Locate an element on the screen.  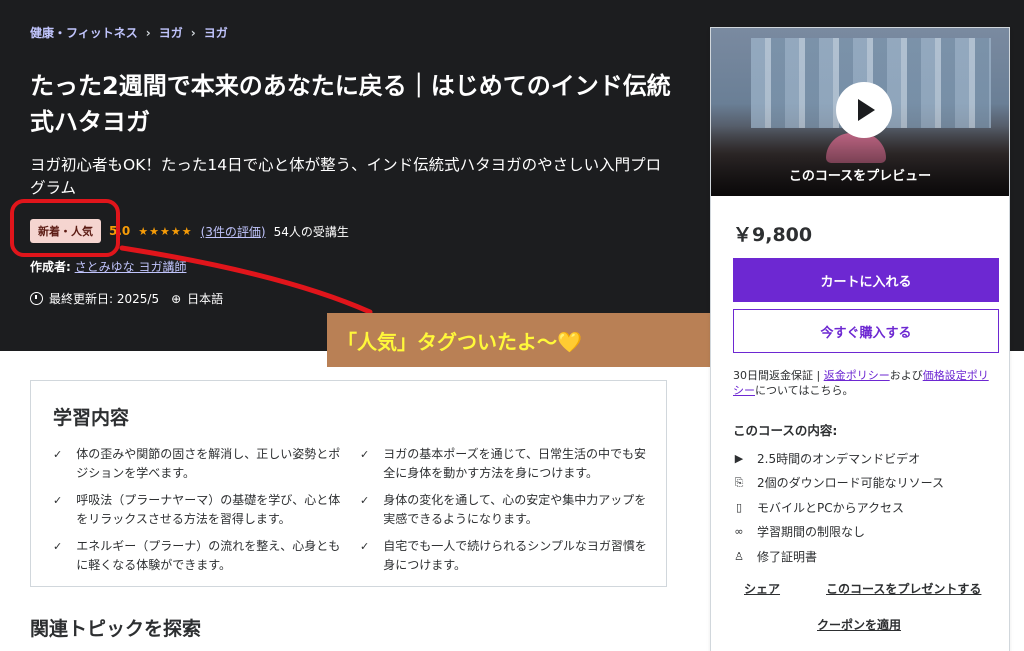
annotation-callout: 「人気」タグついたよ〜💛 is located at coordinates (521, 340).